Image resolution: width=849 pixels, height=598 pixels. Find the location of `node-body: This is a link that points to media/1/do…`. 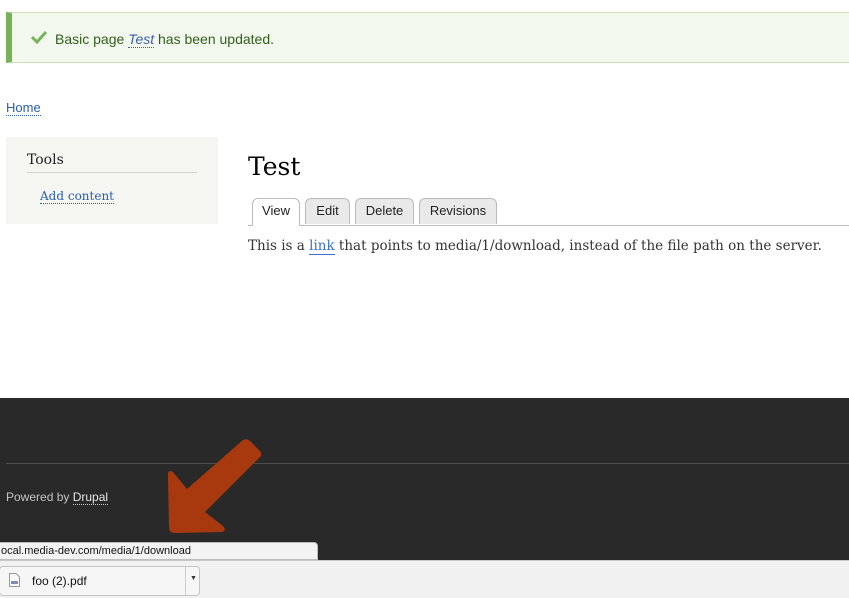

node-body: This is a link that points to media/1/do… is located at coordinates (535, 246).